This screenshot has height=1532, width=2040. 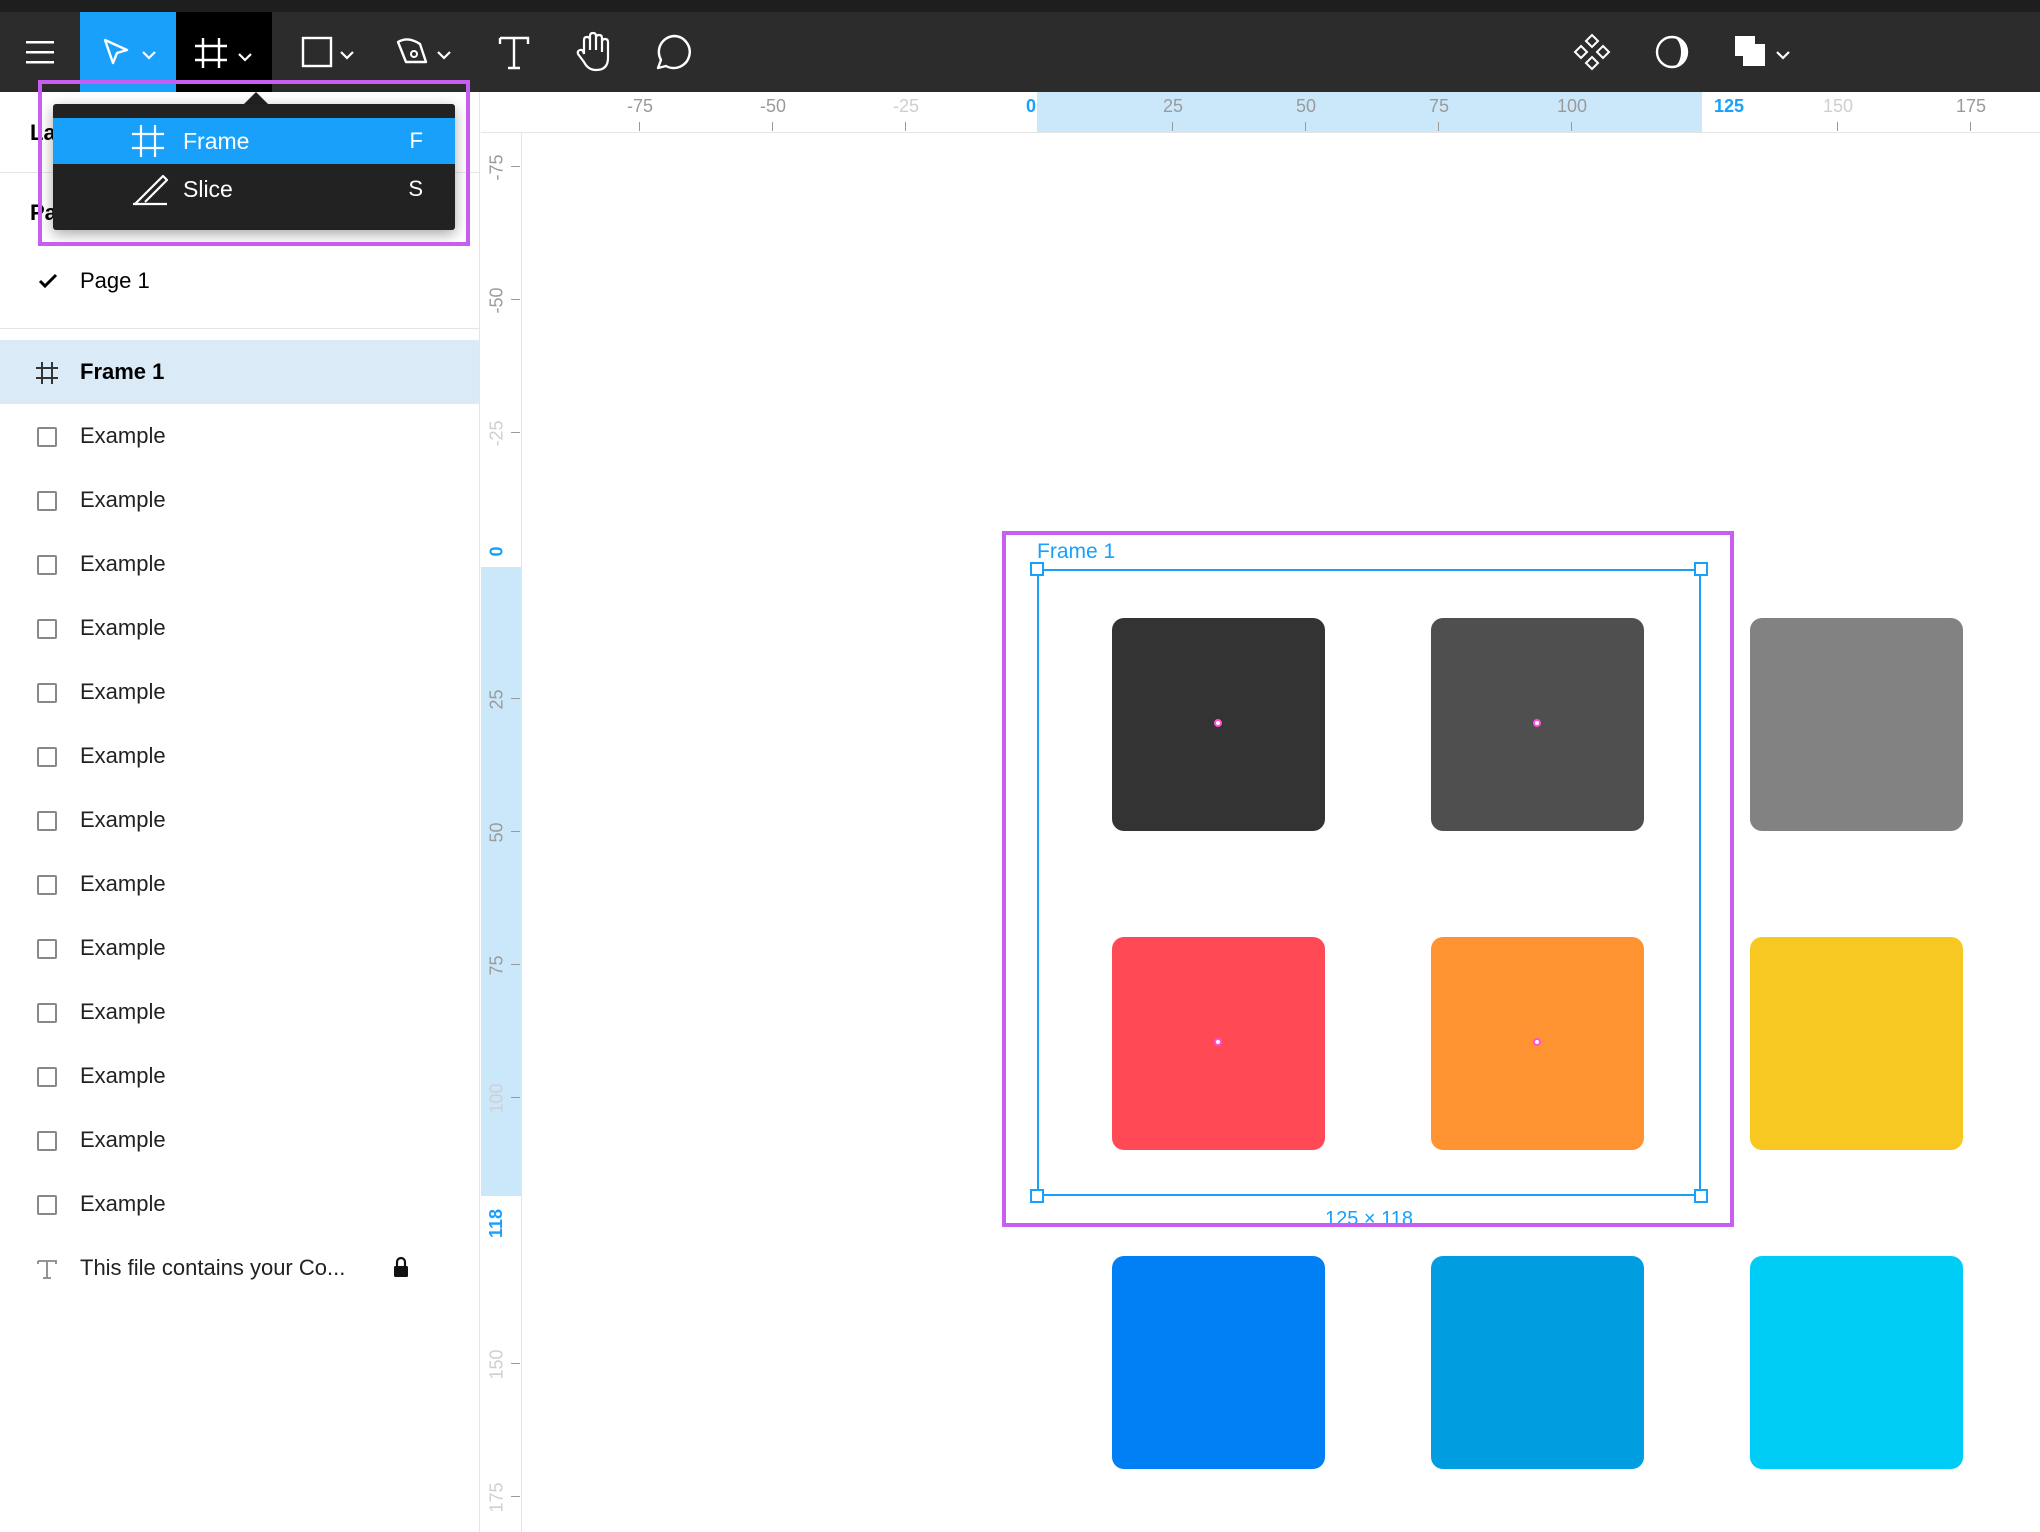 I want to click on horizontal-ruler: -75 -50 -25 0 25 50 75 100 125 150 175, so click(x=1260, y=112).